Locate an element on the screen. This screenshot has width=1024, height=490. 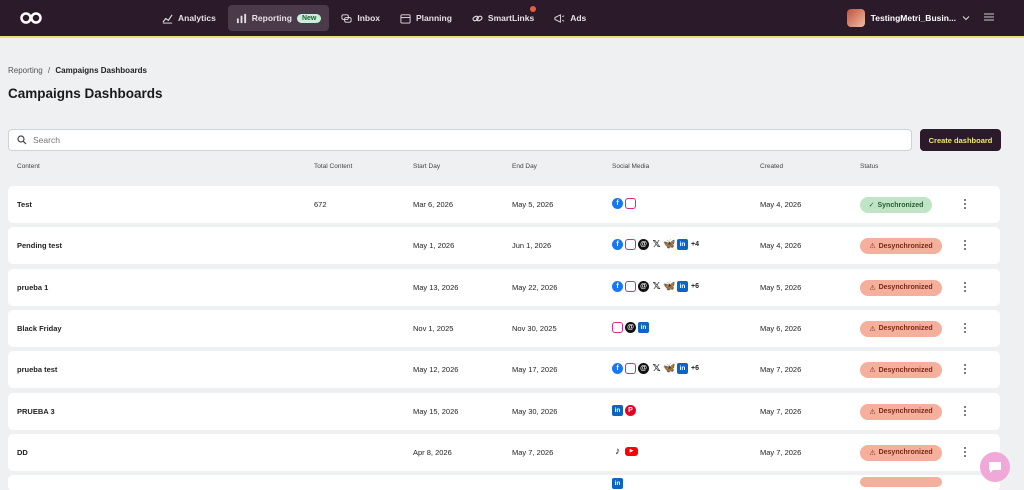
nav-item-label: Inbox is located at coordinates (369, 18).